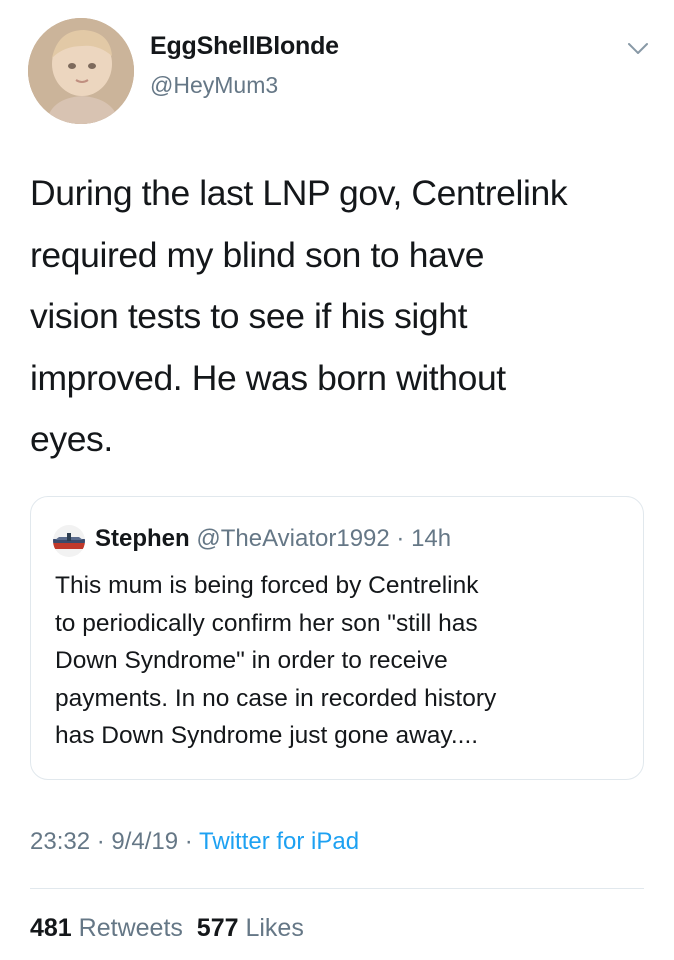  I want to click on retweets-stat: 481 Retweets, so click(106, 928).